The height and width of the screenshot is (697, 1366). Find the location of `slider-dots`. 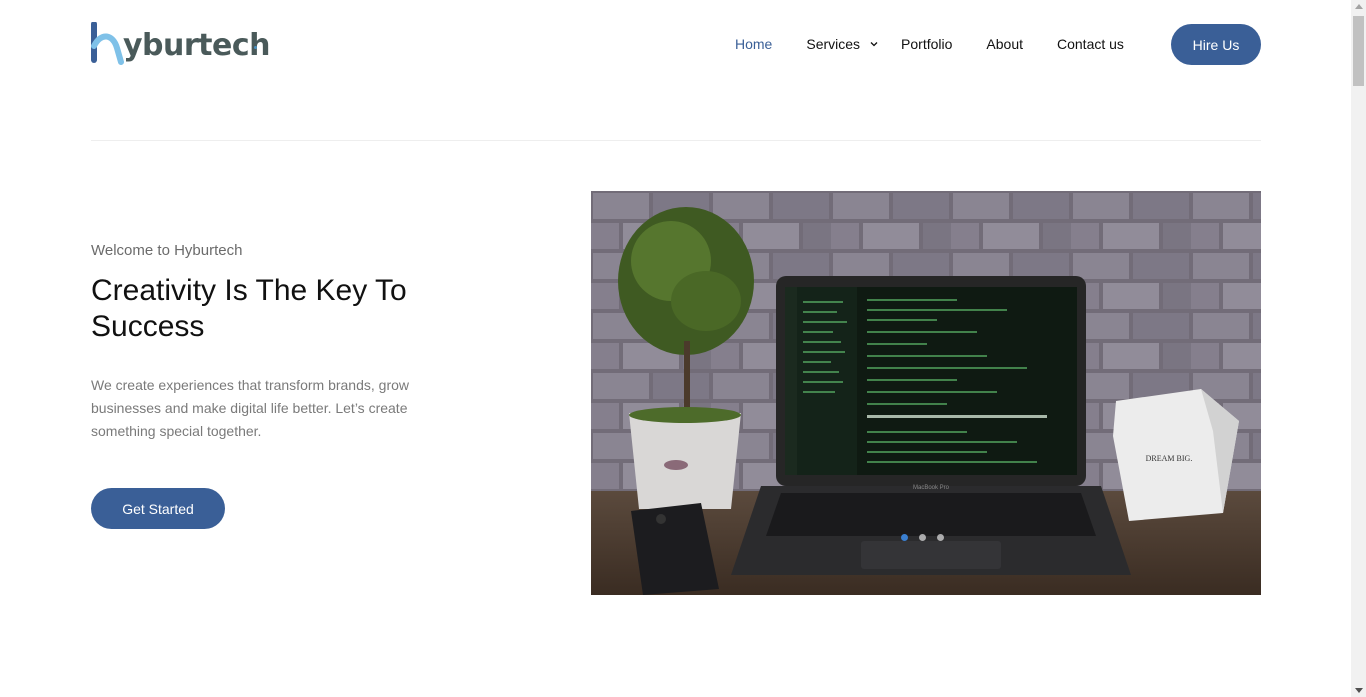

slider-dots is located at coordinates (922, 537).